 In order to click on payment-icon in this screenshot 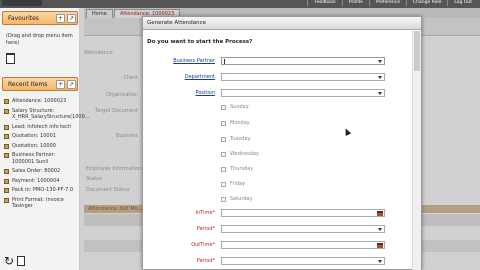, I will do `click(6, 181)`.